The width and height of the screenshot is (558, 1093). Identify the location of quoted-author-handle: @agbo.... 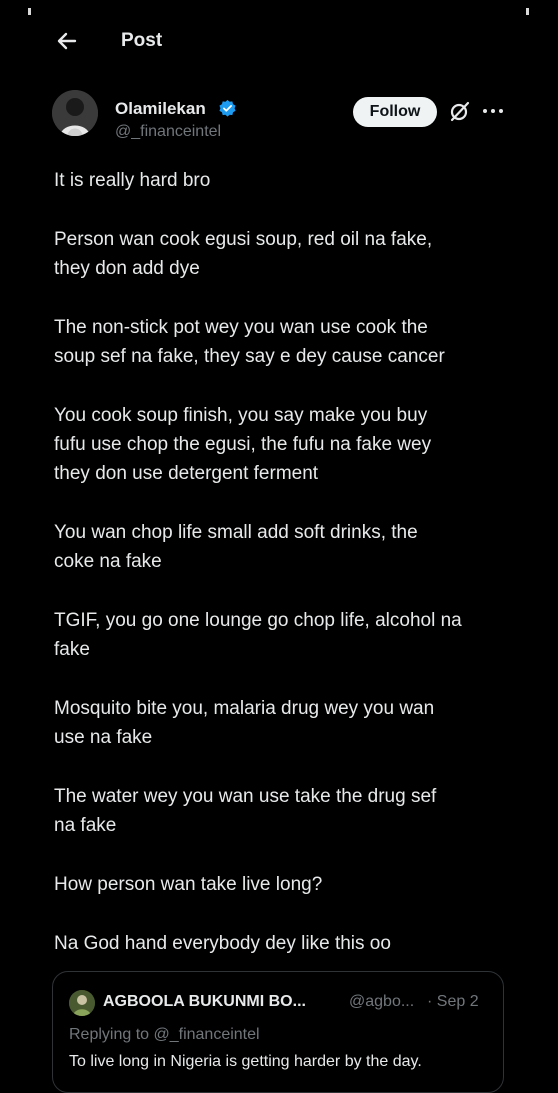
(382, 1001).